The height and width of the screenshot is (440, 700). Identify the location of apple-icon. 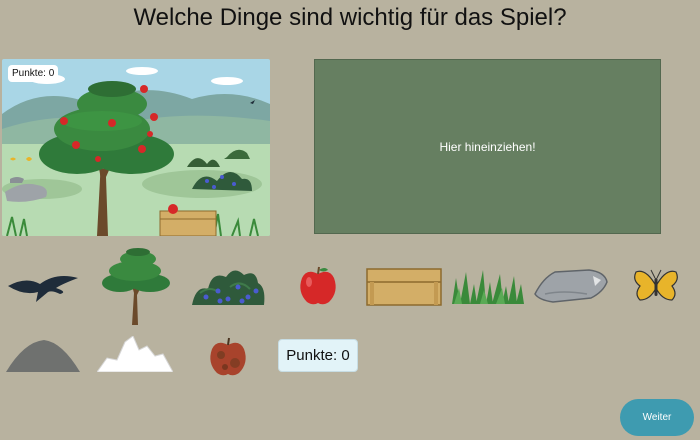
(318, 285).